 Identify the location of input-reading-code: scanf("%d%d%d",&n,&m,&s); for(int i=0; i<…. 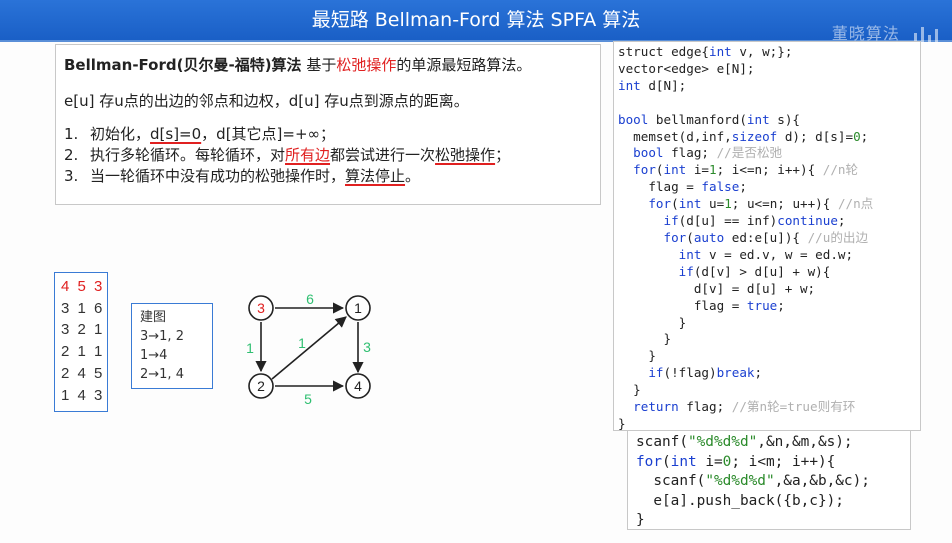
(769, 482).